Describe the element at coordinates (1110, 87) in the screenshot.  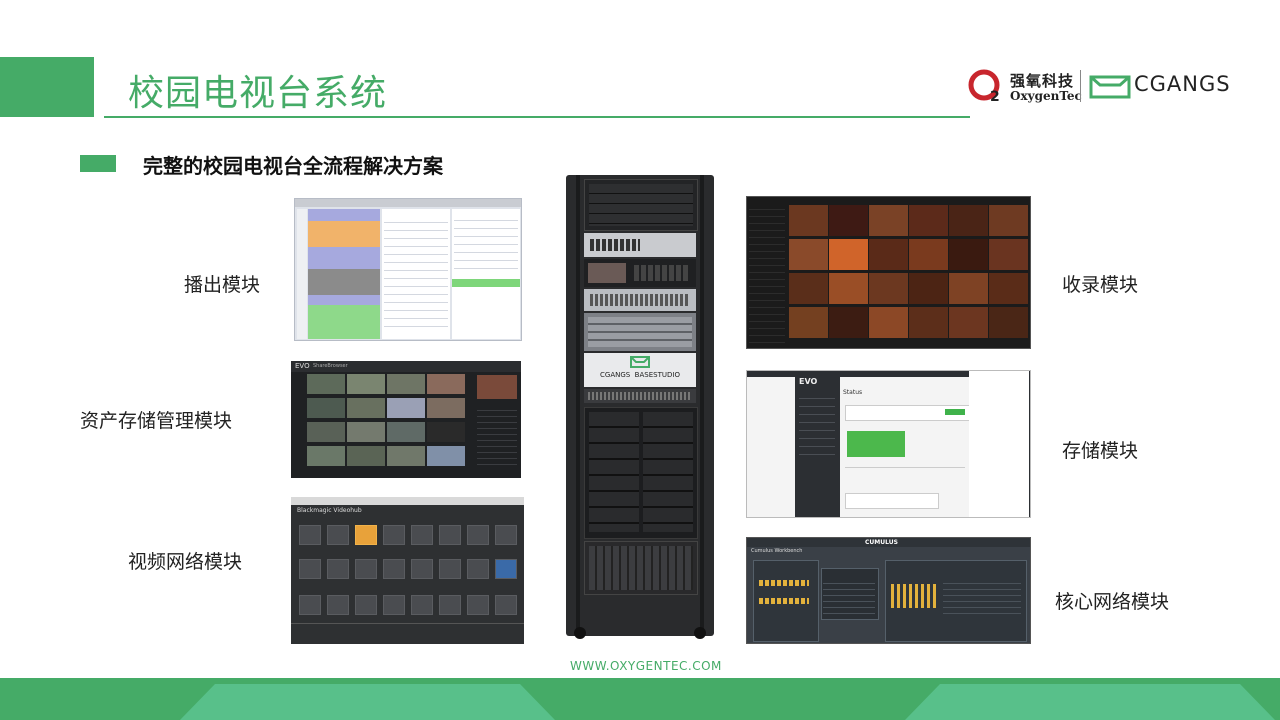
I see `cgangs-logo-icon` at that location.